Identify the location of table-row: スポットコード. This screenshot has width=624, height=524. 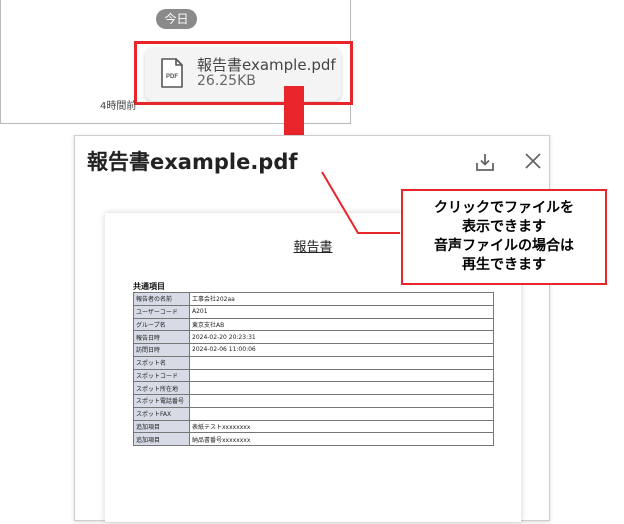
(313, 375).